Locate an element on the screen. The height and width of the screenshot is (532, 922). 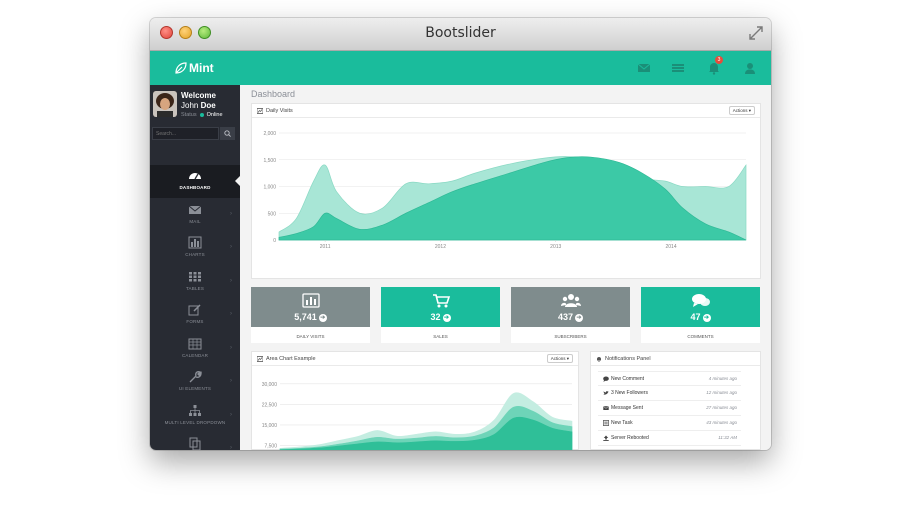
notification-time: 4 minutes ago is located at coordinates (722, 378).